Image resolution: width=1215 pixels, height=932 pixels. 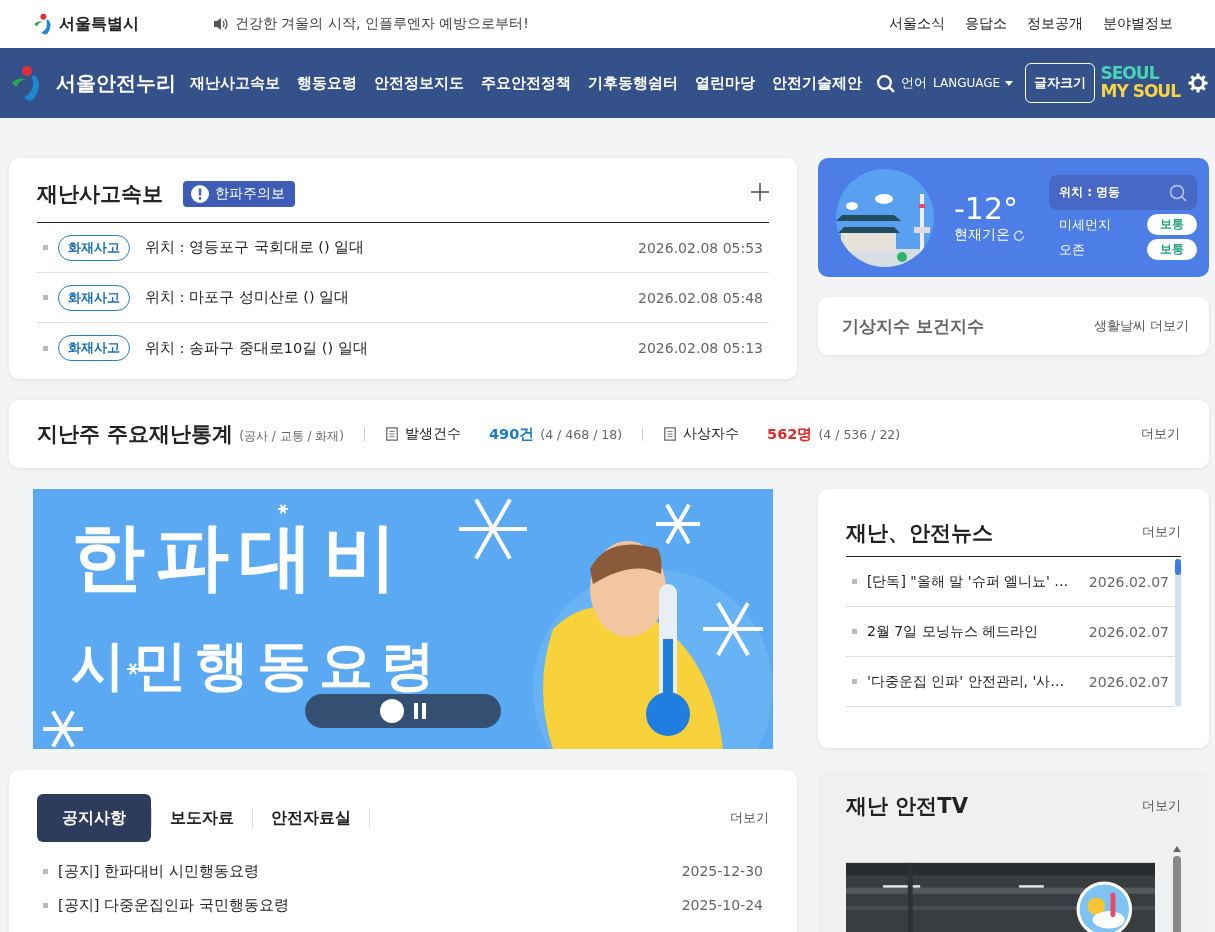 What do you see at coordinates (817, 83) in the screenshot?
I see `nav-menu-item: 안전기술제안` at bounding box center [817, 83].